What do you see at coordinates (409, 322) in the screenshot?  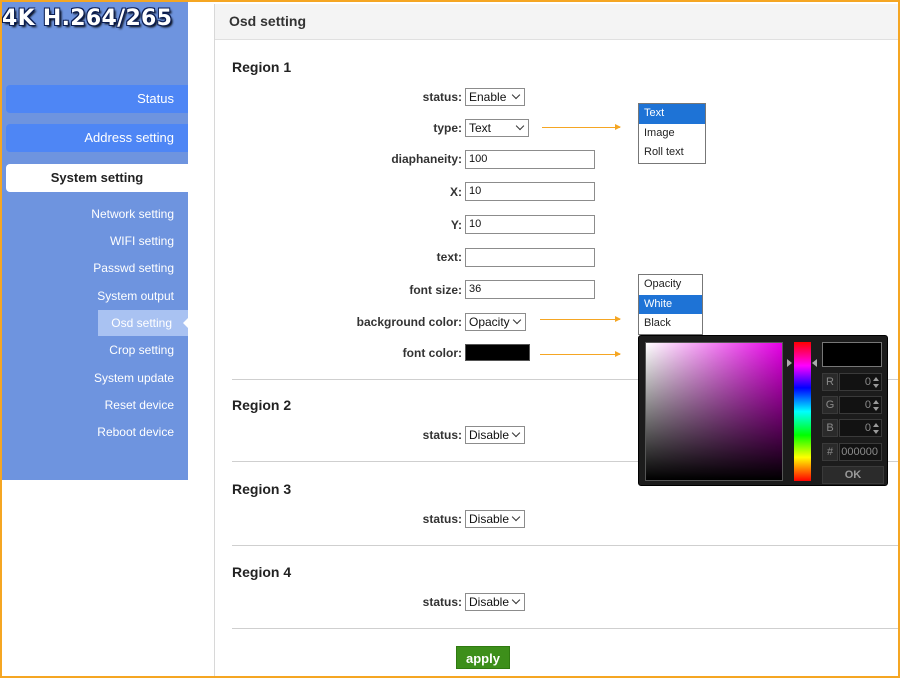 I see `region1-bg-label: background color:` at bounding box center [409, 322].